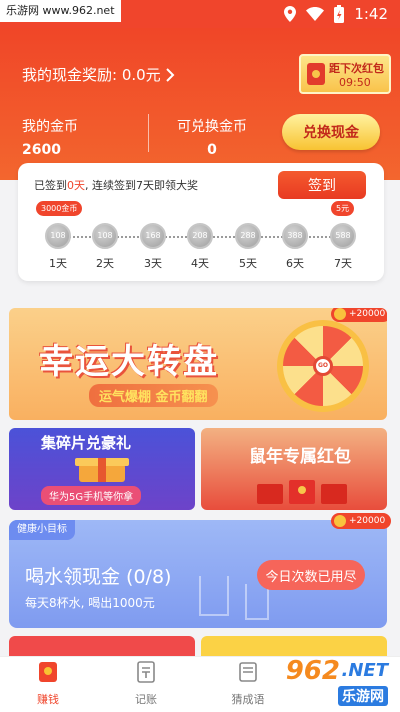  What do you see at coordinates (355, 82) in the screenshot?
I see `redpack-timer: 09:50` at bounding box center [355, 82].